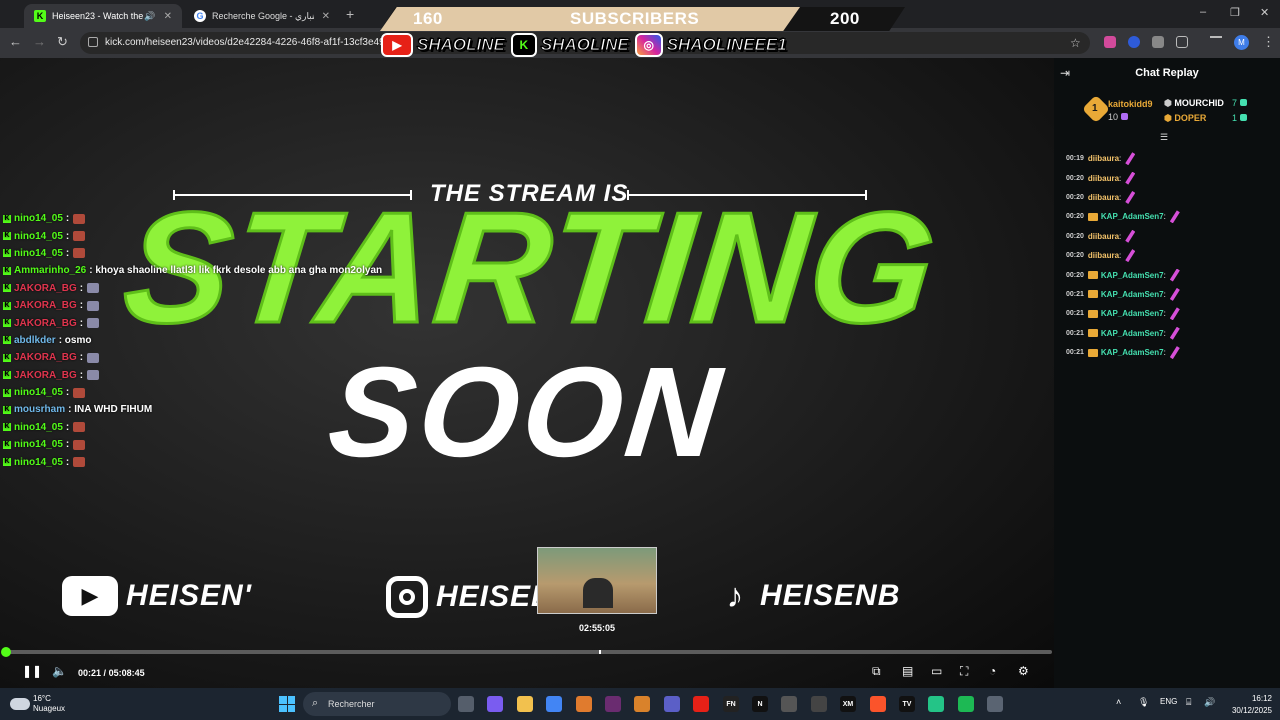  What do you see at coordinates (59, 671) in the screenshot?
I see `volume-icon: 🔈` at bounding box center [59, 671].